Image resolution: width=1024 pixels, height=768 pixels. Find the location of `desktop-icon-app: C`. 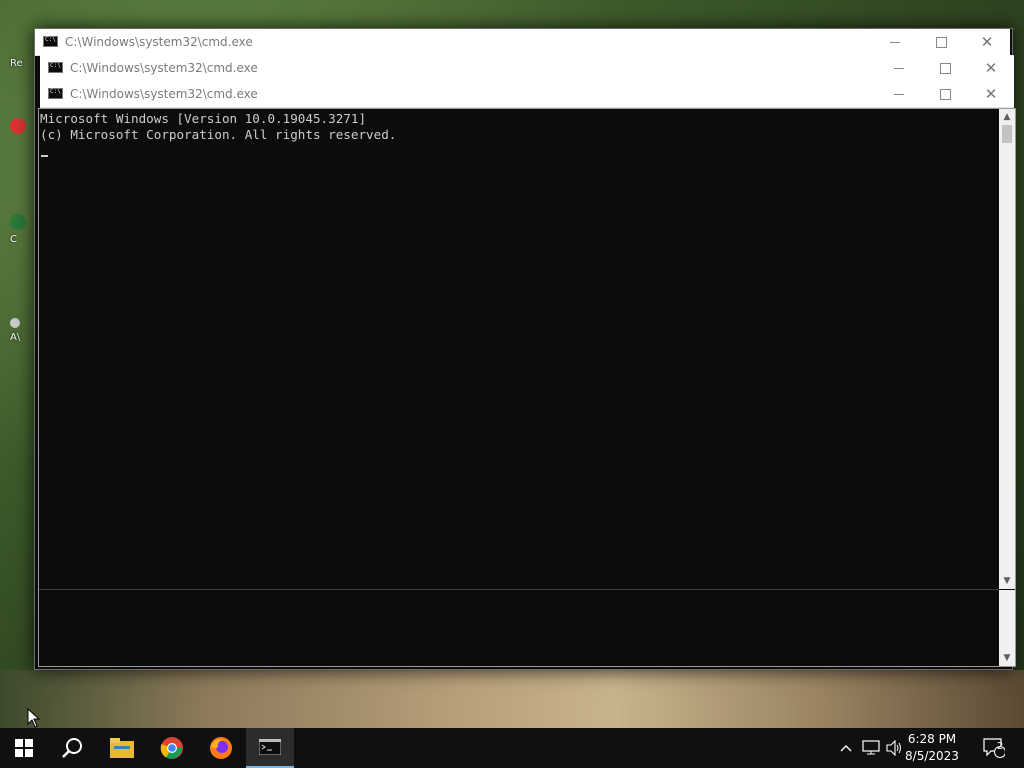

desktop-icon-app: C is located at coordinates (23, 229).